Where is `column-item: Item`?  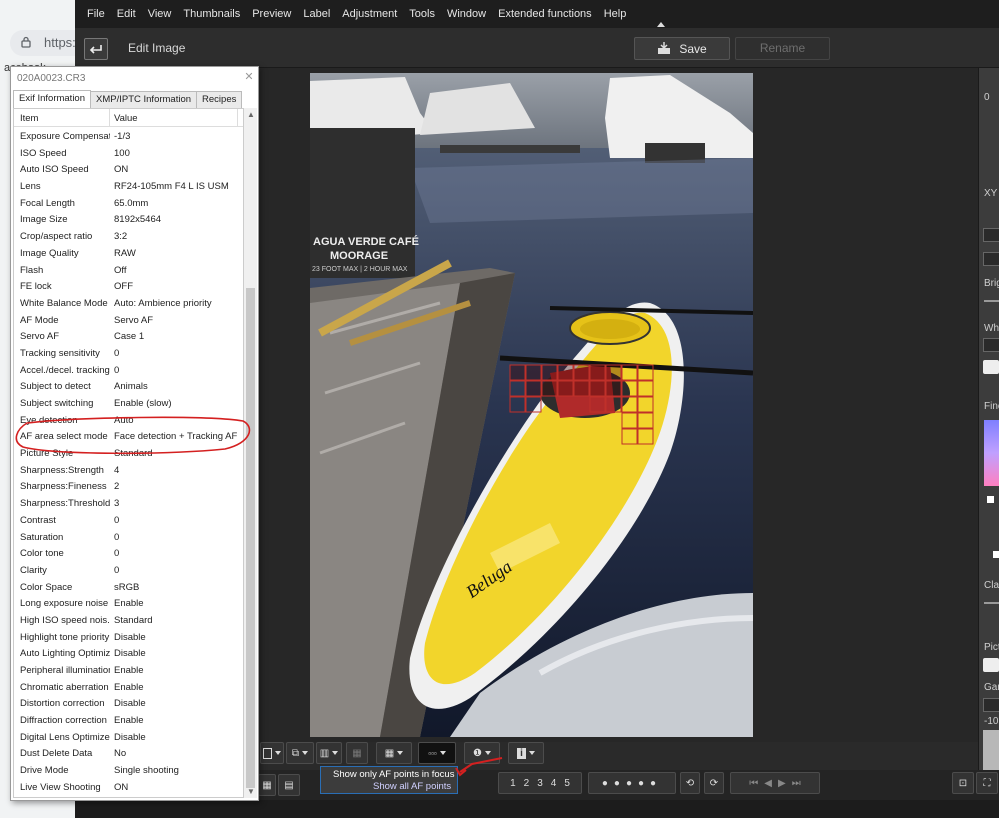 column-item: Item is located at coordinates (29, 118).